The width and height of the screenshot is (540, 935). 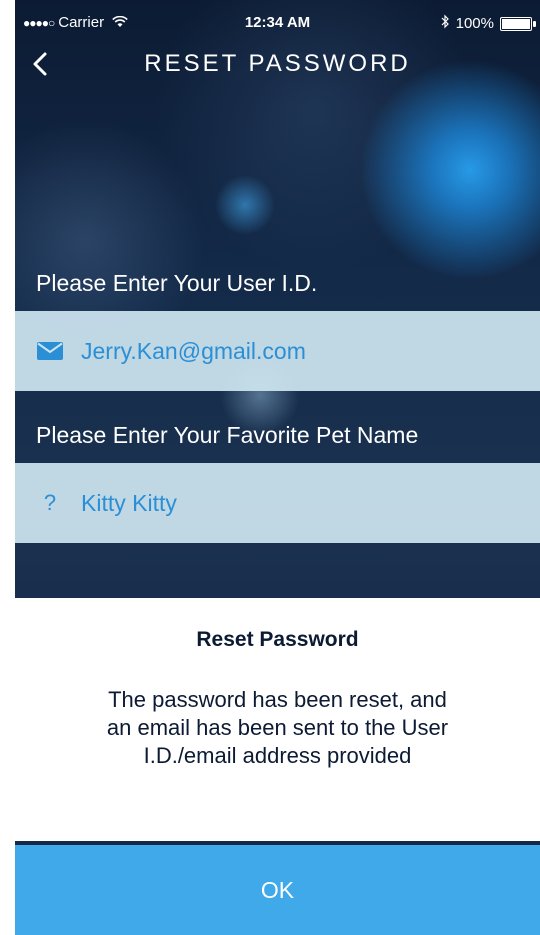 What do you see at coordinates (277, 890) in the screenshot?
I see `ok-button: OK` at bounding box center [277, 890].